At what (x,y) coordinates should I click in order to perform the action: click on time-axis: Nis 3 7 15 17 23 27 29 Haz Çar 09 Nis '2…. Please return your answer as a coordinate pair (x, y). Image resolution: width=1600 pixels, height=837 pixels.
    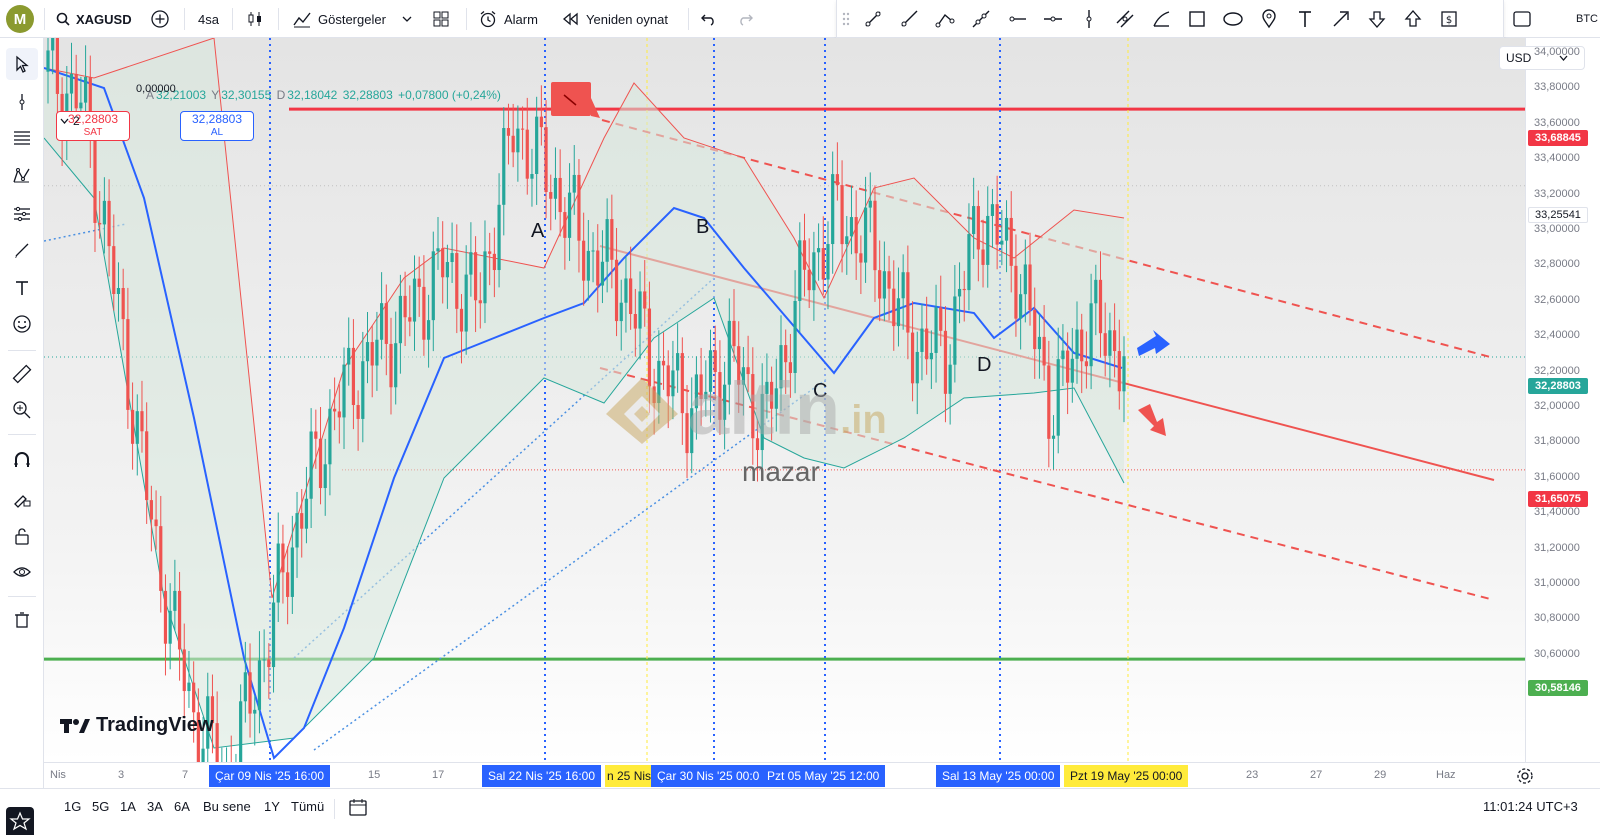
    Looking at the image, I should click on (822, 775).